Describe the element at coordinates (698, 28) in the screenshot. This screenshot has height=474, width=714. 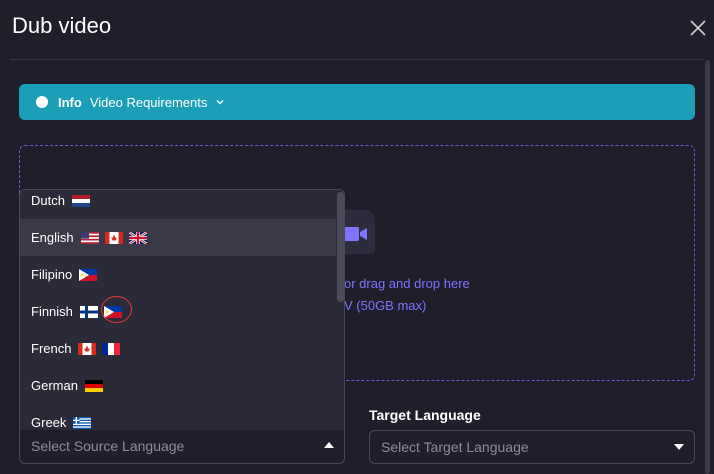
I see `close-icon` at that location.